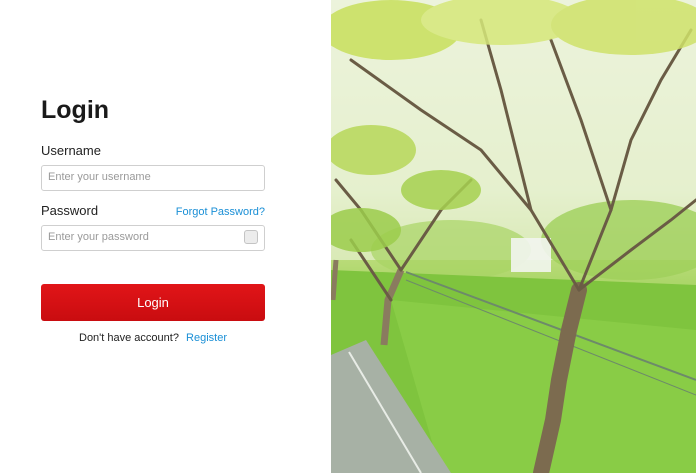 The height and width of the screenshot is (473, 696). What do you see at coordinates (153, 302) in the screenshot?
I see `login-button: Login` at bounding box center [153, 302].